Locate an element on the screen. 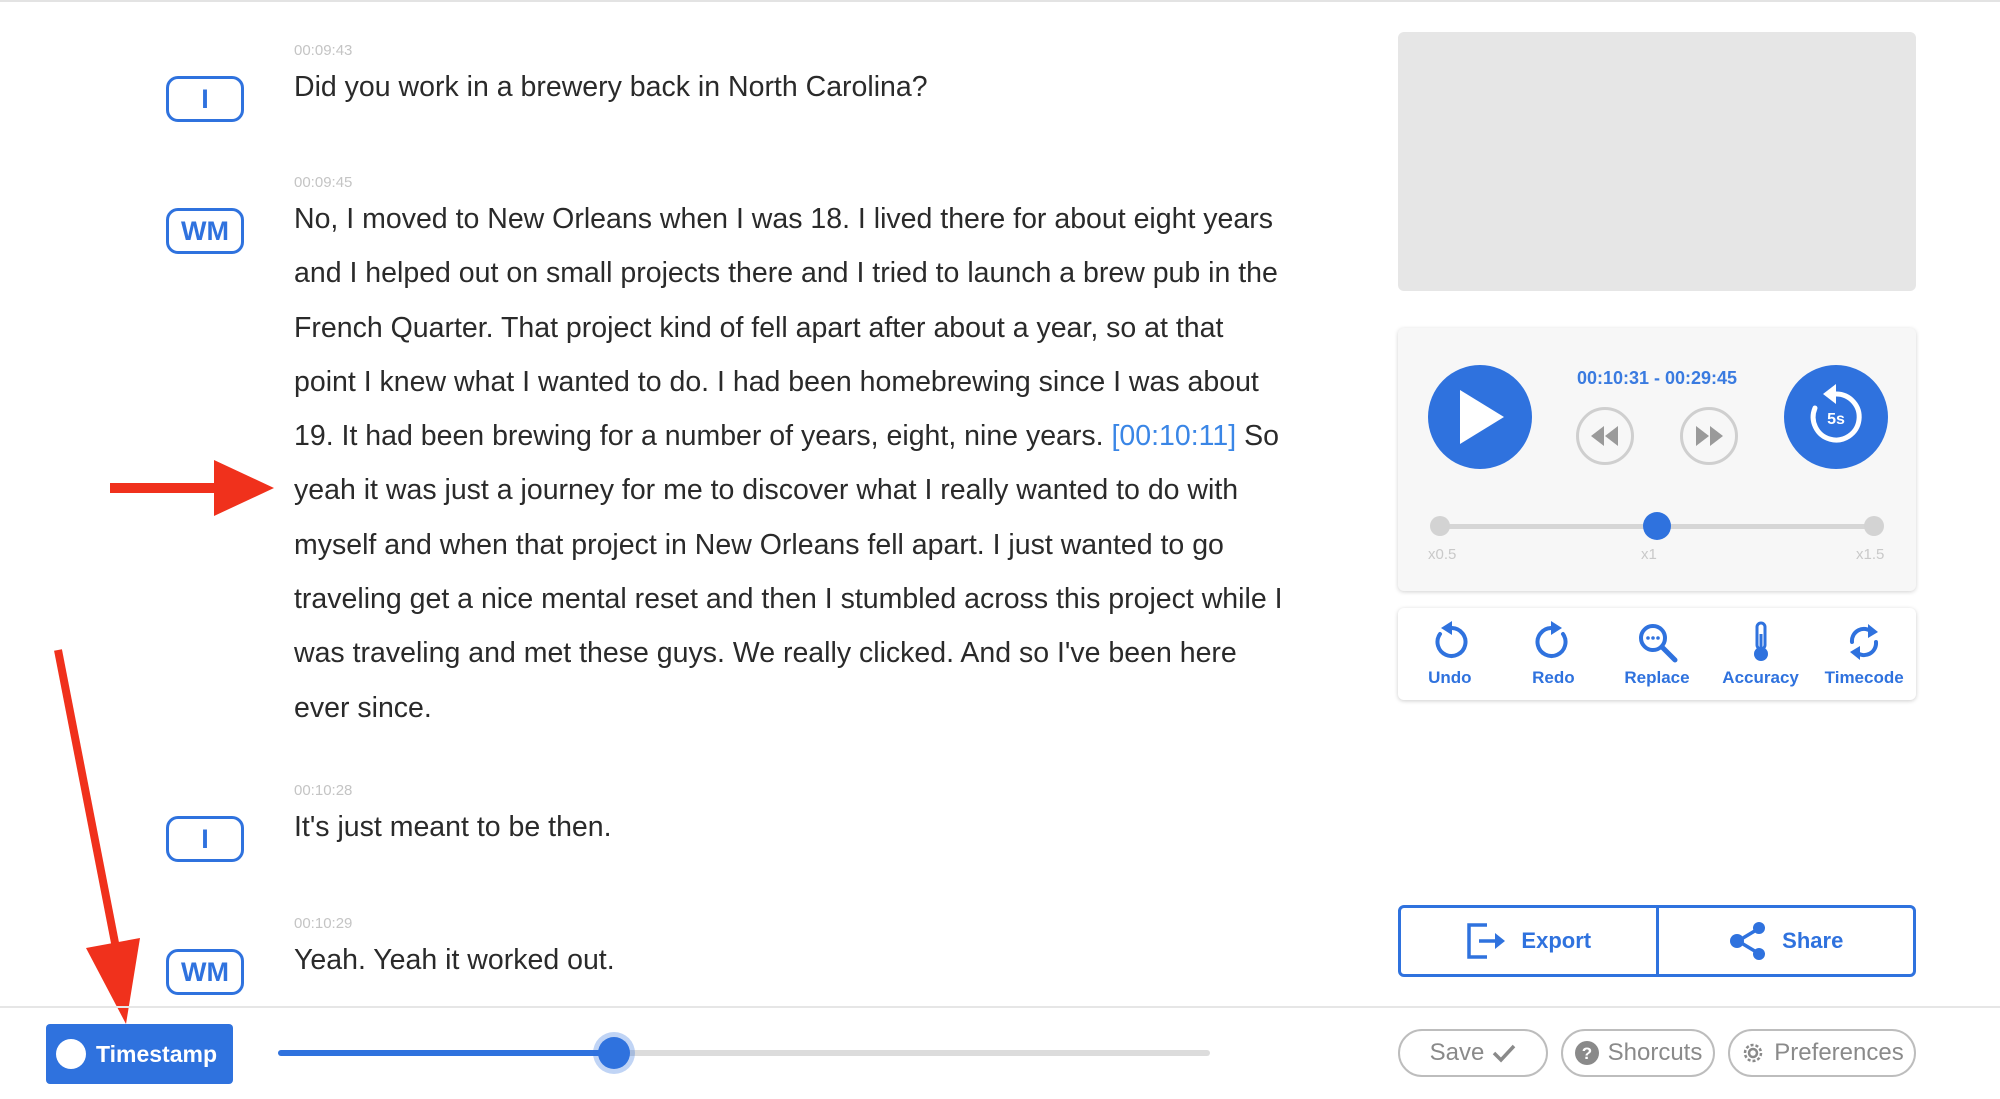 The height and width of the screenshot is (1099, 2000). speed-label-fast: x1.5 is located at coordinates (1870, 554).